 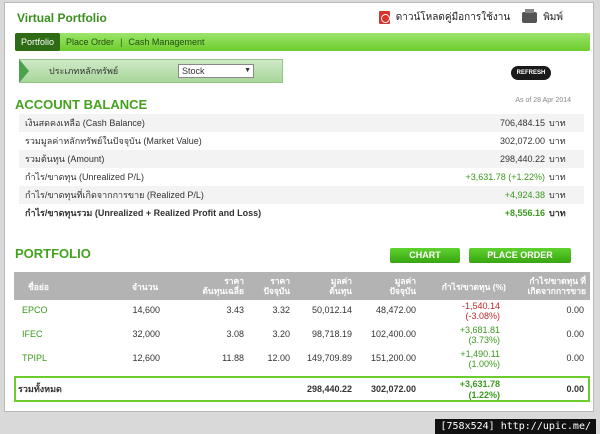 What do you see at coordinates (480, 354) in the screenshot?
I see `pl-cell: +1,490.11` at bounding box center [480, 354].